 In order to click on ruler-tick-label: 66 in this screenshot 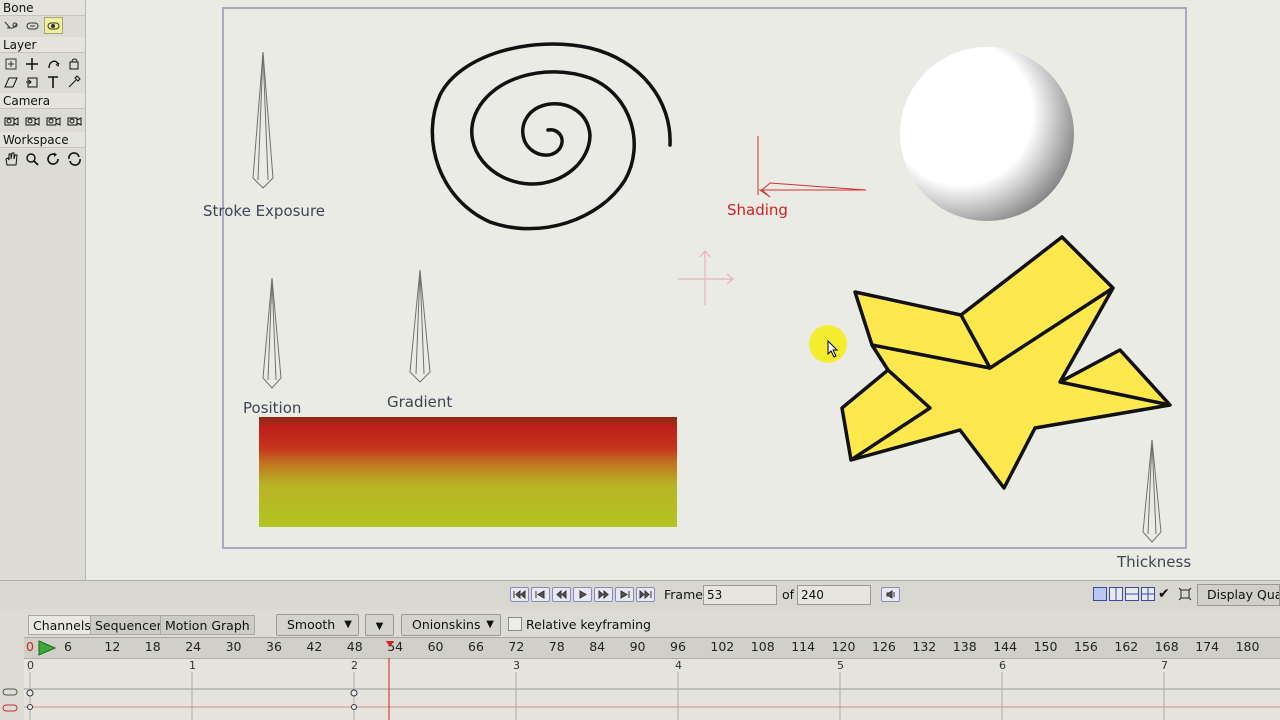, I will do `click(476, 646)`.